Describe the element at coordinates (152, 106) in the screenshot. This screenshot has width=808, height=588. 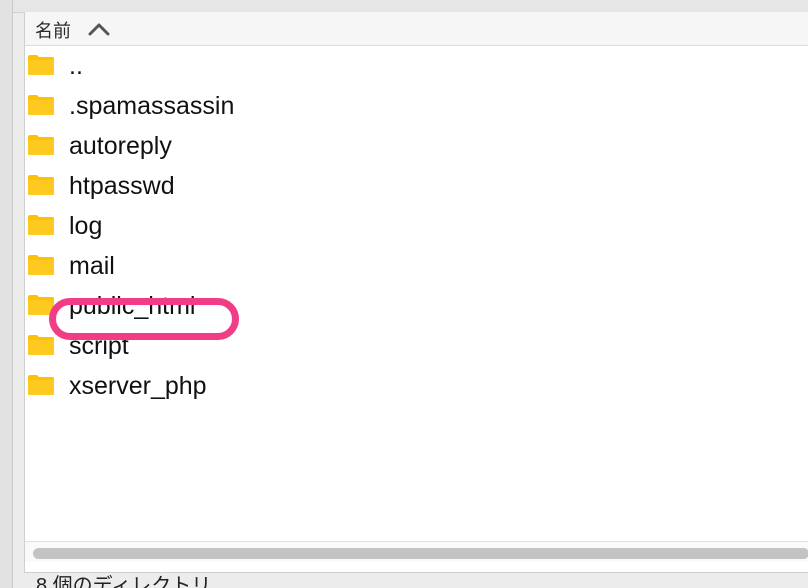
I see `folder-name: .spamassassin` at that location.